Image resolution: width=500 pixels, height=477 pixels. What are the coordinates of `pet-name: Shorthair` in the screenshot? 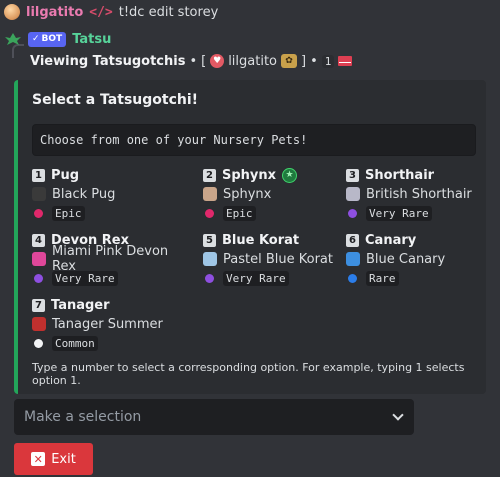 It's located at (400, 175).